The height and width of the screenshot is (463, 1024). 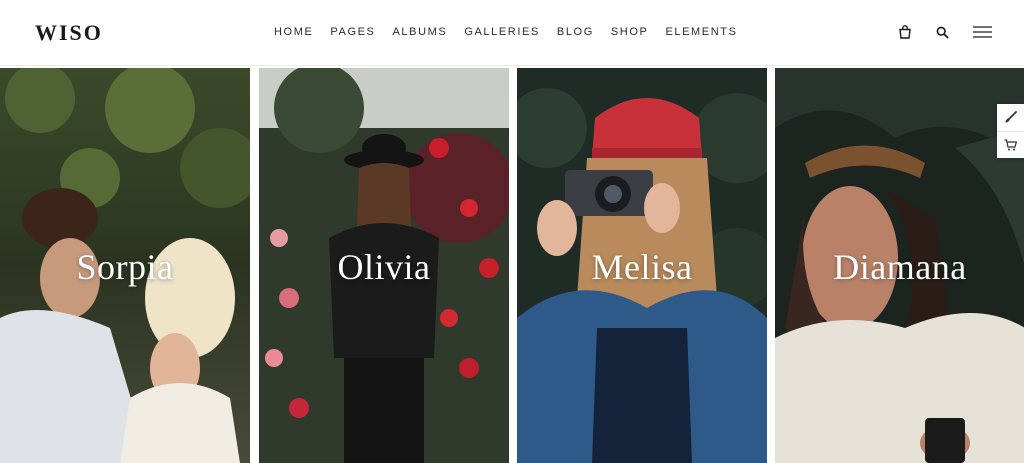 What do you see at coordinates (1010, 117) in the screenshot?
I see `brush-icon` at bounding box center [1010, 117].